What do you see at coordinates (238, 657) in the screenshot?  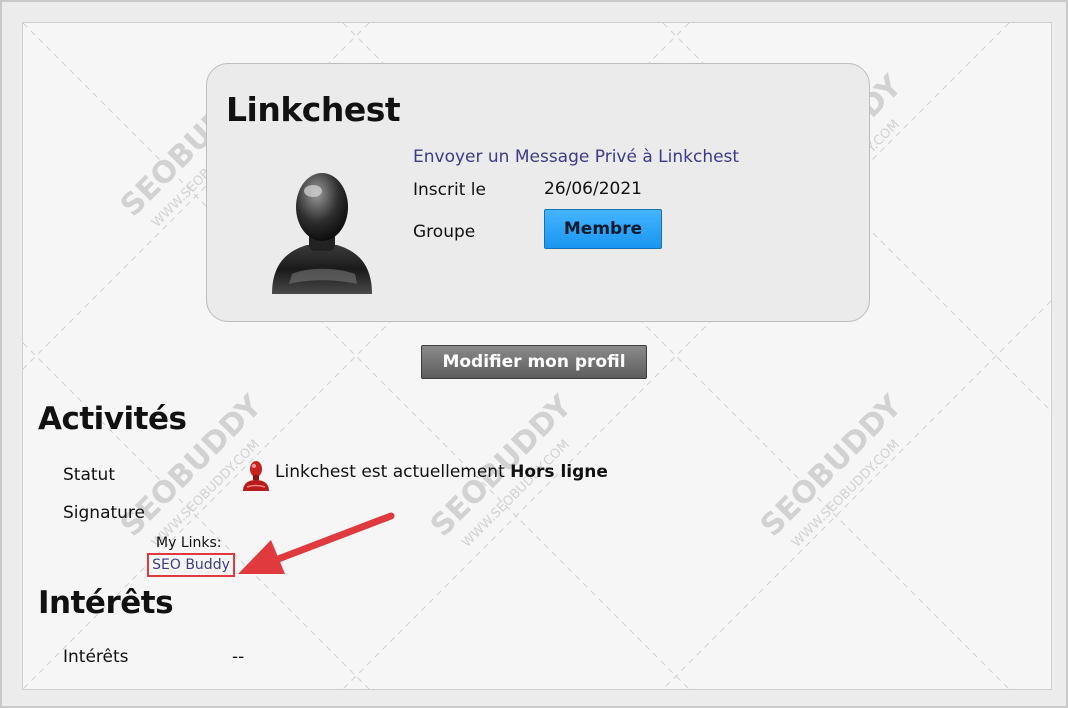 I see `interests-value: --` at bounding box center [238, 657].